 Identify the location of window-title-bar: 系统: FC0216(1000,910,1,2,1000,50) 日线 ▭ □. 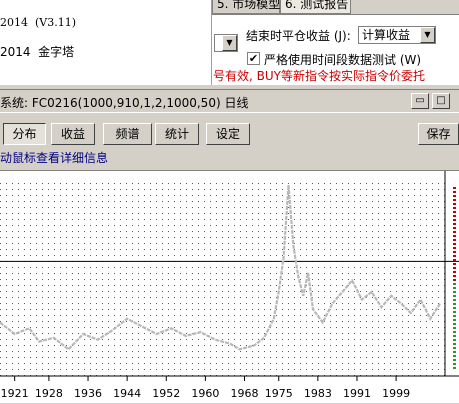
(229, 100).